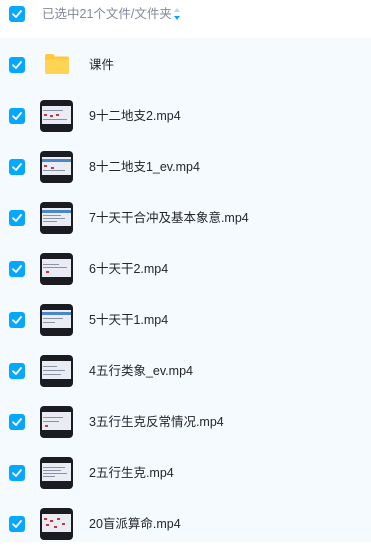 Image resolution: width=371 pixels, height=548 pixels. I want to click on list-item: 3五行生克反常情况.mp4, so click(185, 420).